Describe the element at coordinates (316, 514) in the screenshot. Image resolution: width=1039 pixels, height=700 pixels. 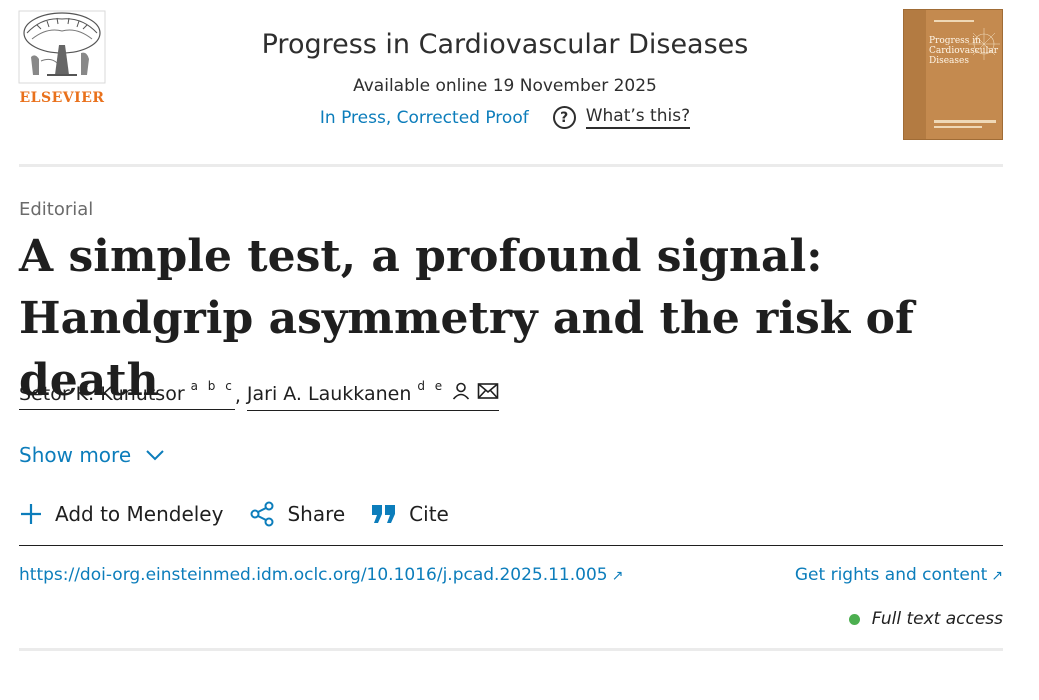
I see `share-label: Share` at that location.